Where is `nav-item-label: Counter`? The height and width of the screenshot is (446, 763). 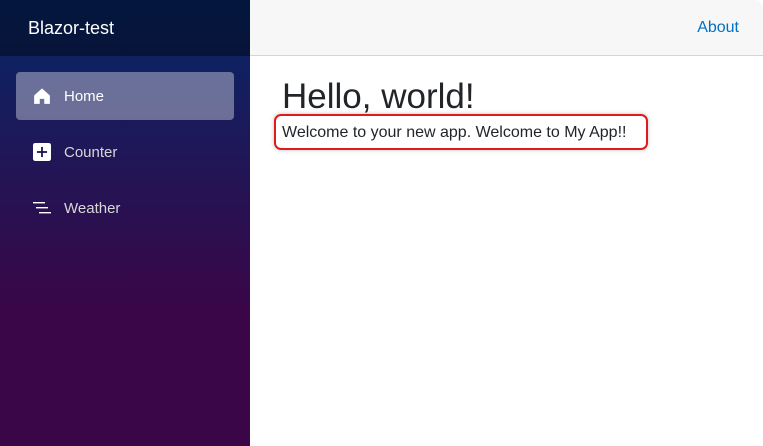 nav-item-label: Counter is located at coordinates (91, 152).